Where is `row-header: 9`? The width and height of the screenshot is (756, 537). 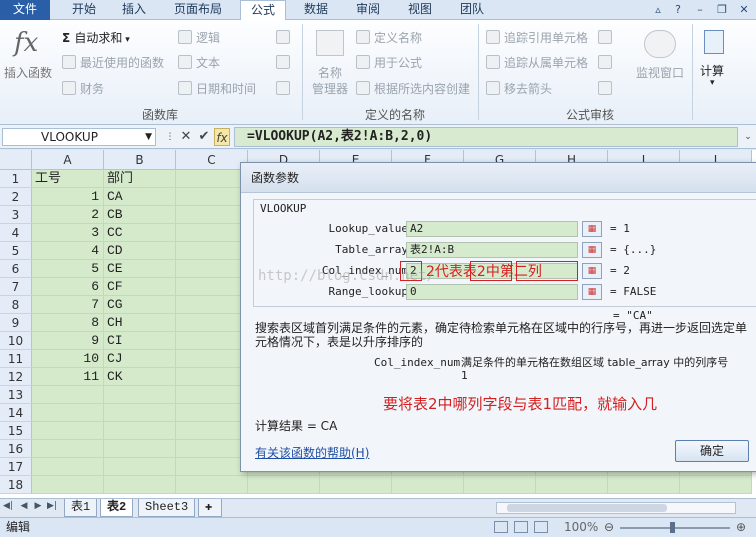 row-header: 9 is located at coordinates (16, 323).